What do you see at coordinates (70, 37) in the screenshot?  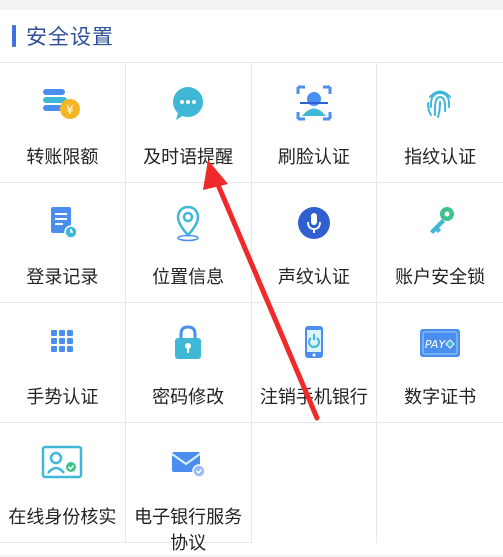 I see `section-title: 安全设置` at bounding box center [70, 37].